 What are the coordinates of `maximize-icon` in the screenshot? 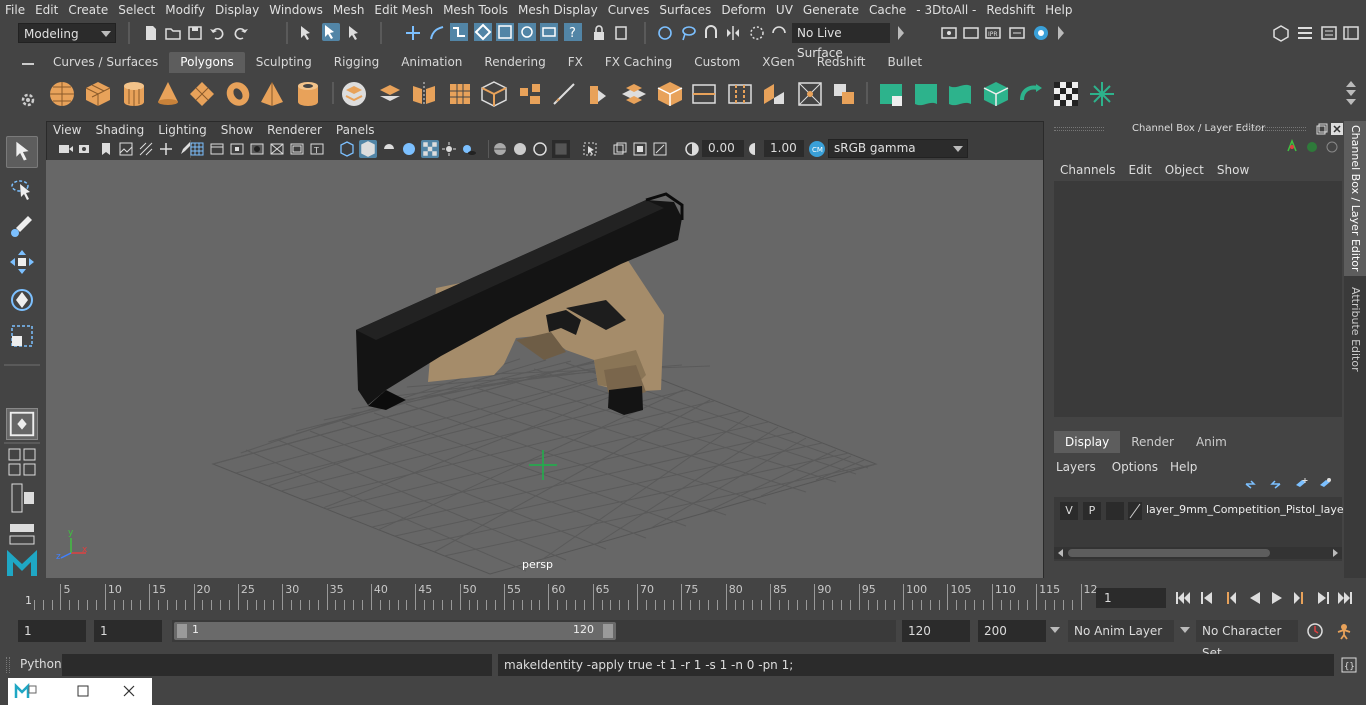 It's located at (83, 691).